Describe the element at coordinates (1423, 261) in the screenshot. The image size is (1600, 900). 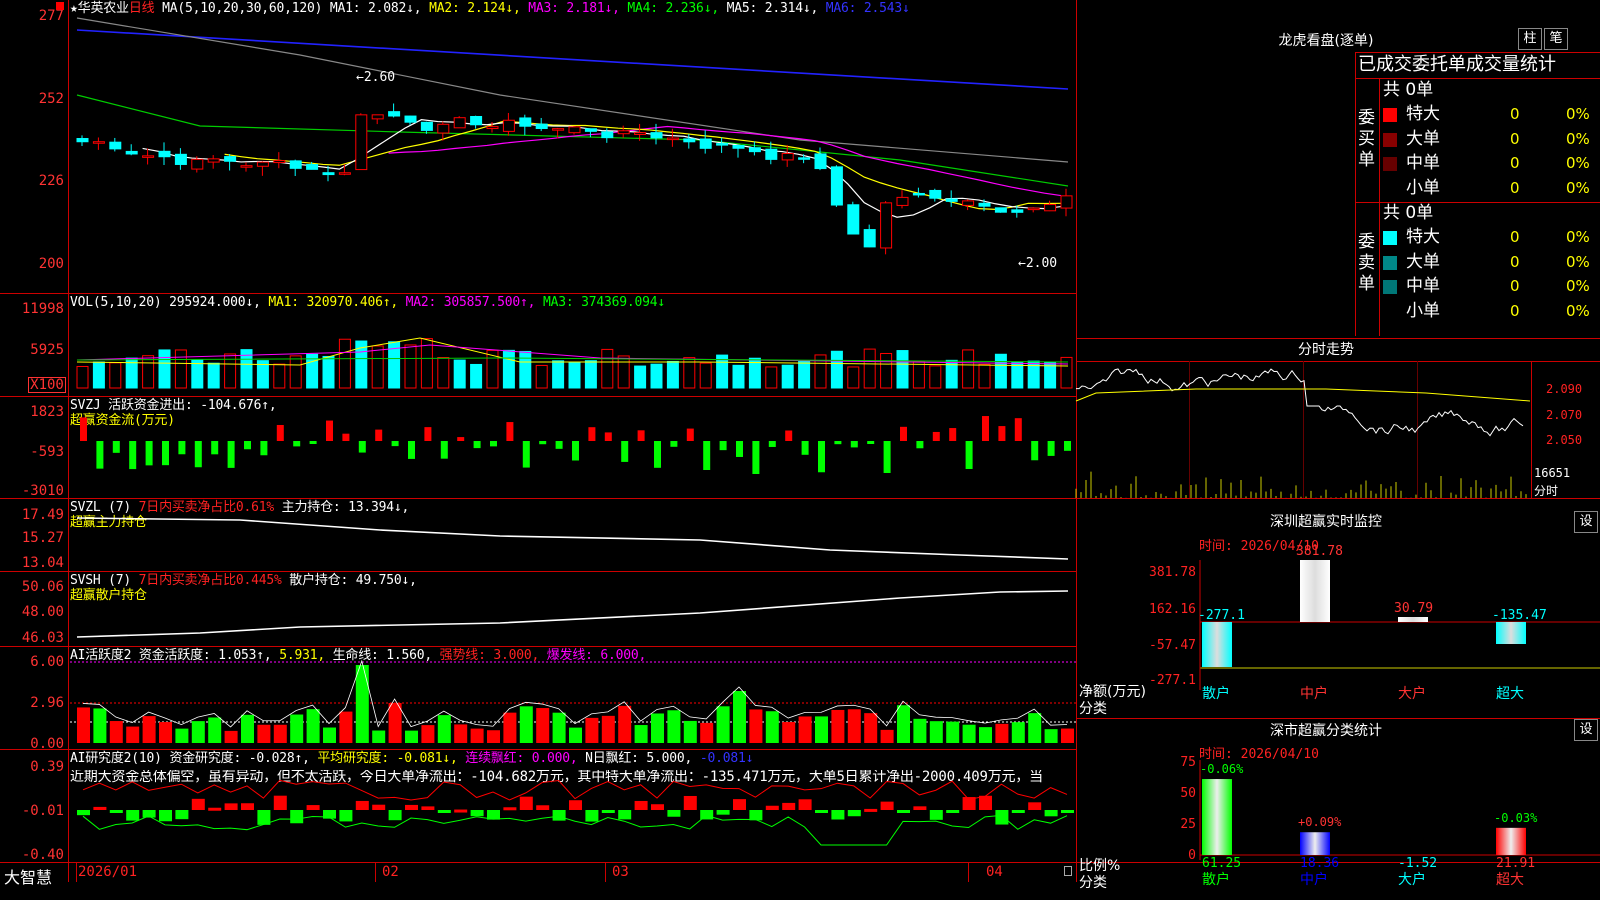
I see `order-type: 大单` at that location.